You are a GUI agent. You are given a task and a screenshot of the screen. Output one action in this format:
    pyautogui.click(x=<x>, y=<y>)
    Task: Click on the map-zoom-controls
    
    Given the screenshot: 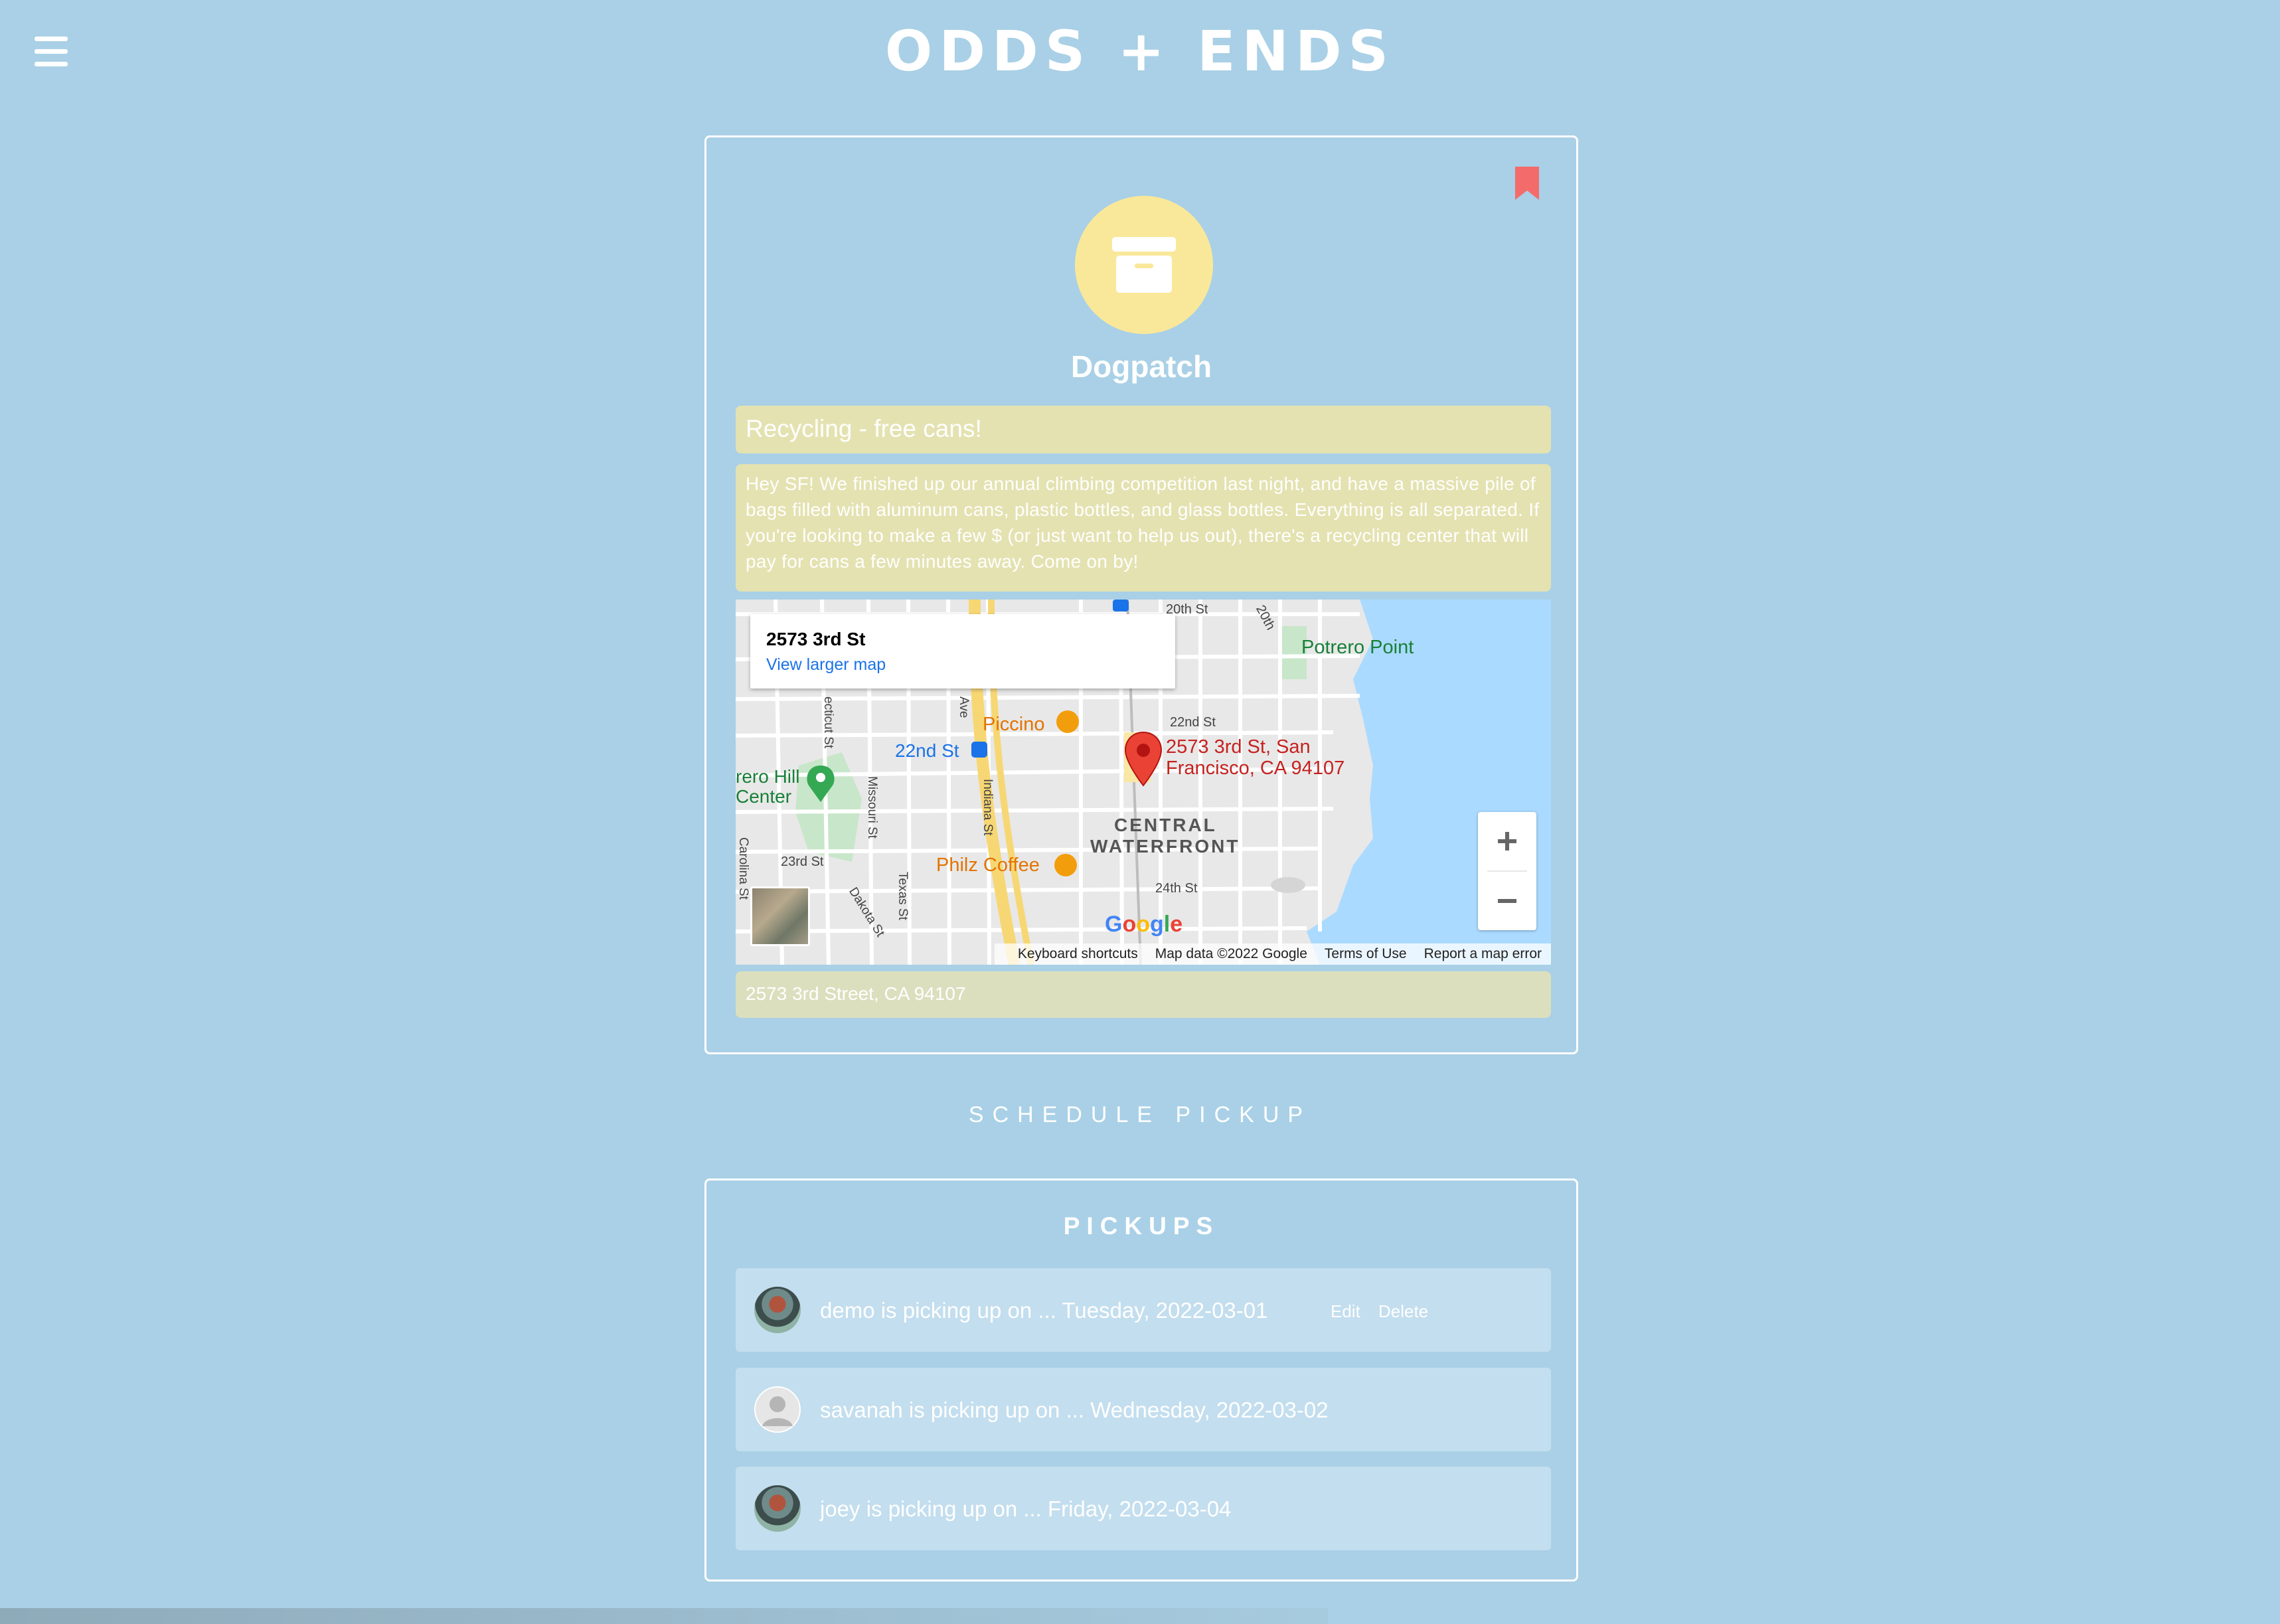 What is the action you would take?
    pyautogui.click(x=1507, y=871)
    